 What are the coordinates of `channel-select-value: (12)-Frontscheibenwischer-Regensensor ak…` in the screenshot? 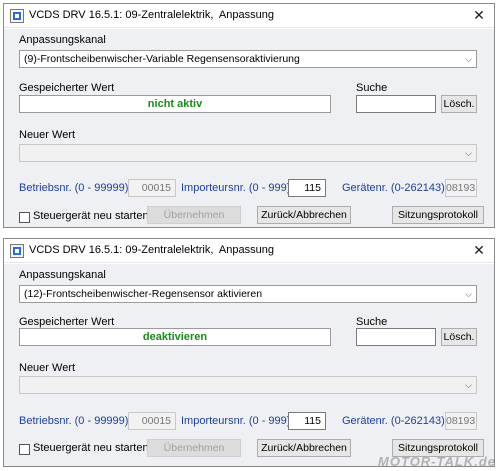 It's located at (143, 294).